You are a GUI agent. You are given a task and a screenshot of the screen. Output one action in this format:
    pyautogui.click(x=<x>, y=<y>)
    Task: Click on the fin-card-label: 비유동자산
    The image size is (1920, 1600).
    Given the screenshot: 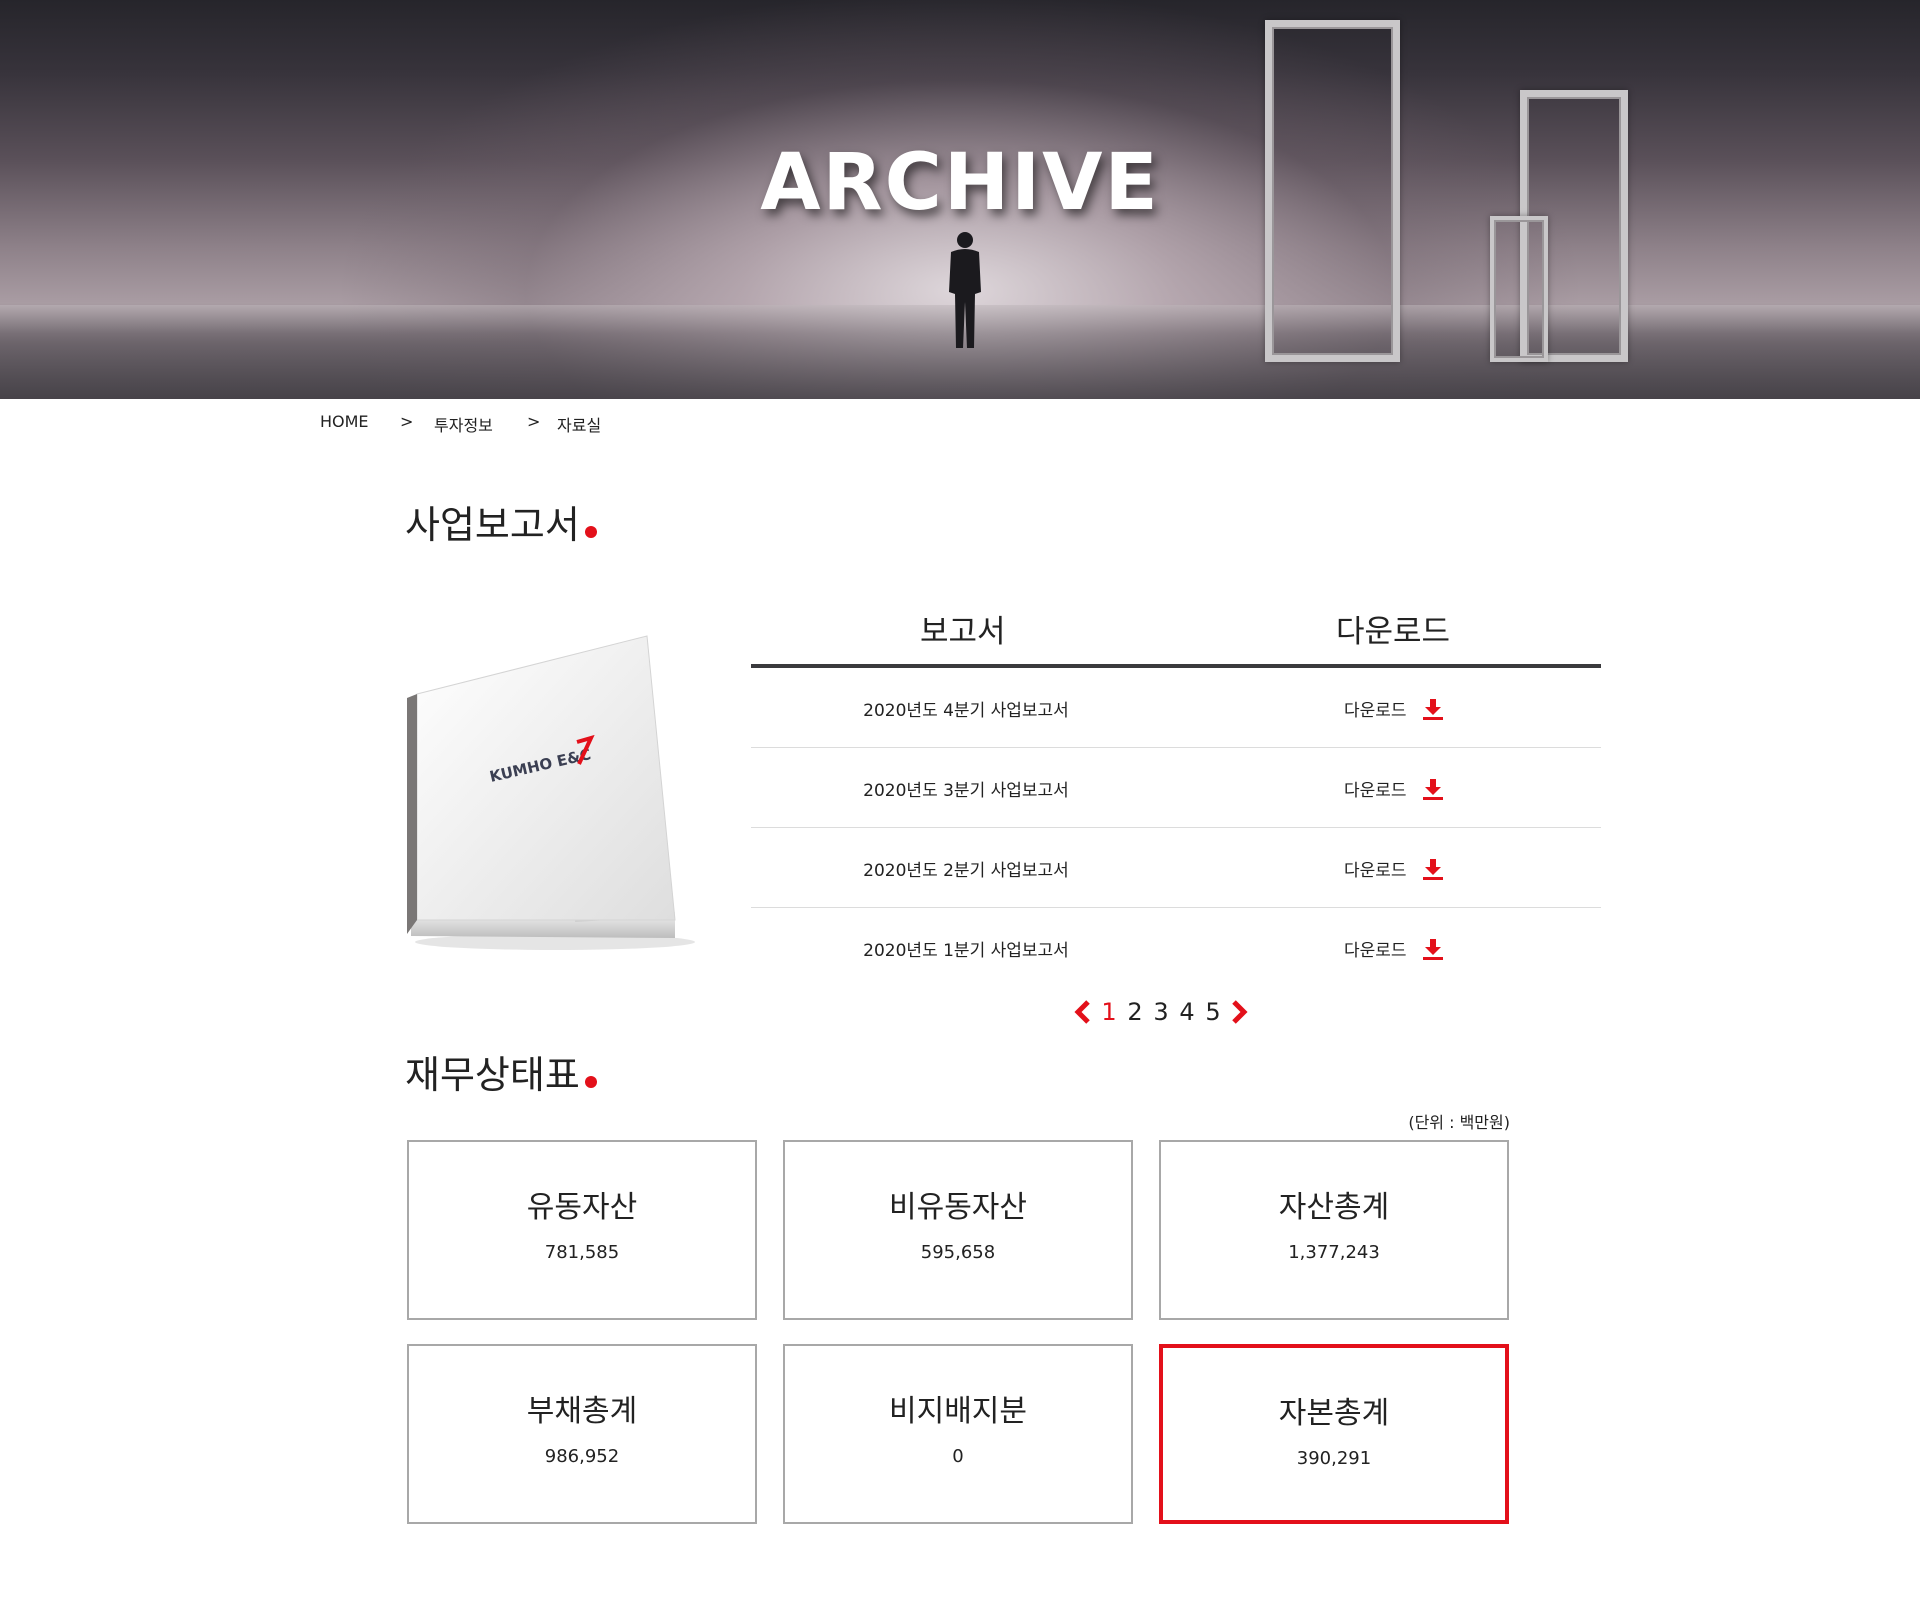 What is the action you would take?
    pyautogui.click(x=958, y=1207)
    